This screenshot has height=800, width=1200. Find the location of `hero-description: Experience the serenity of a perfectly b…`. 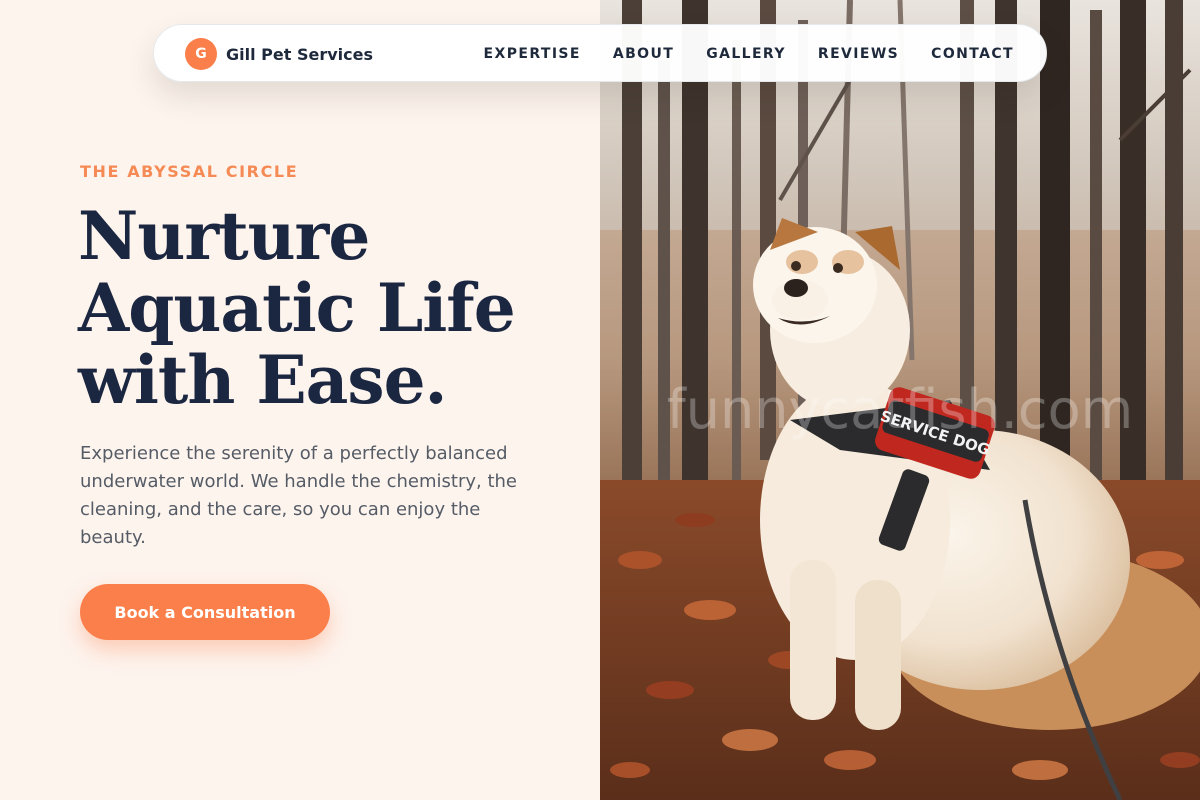

hero-description: Experience the serenity of a perfectly b… is located at coordinates (298, 495).